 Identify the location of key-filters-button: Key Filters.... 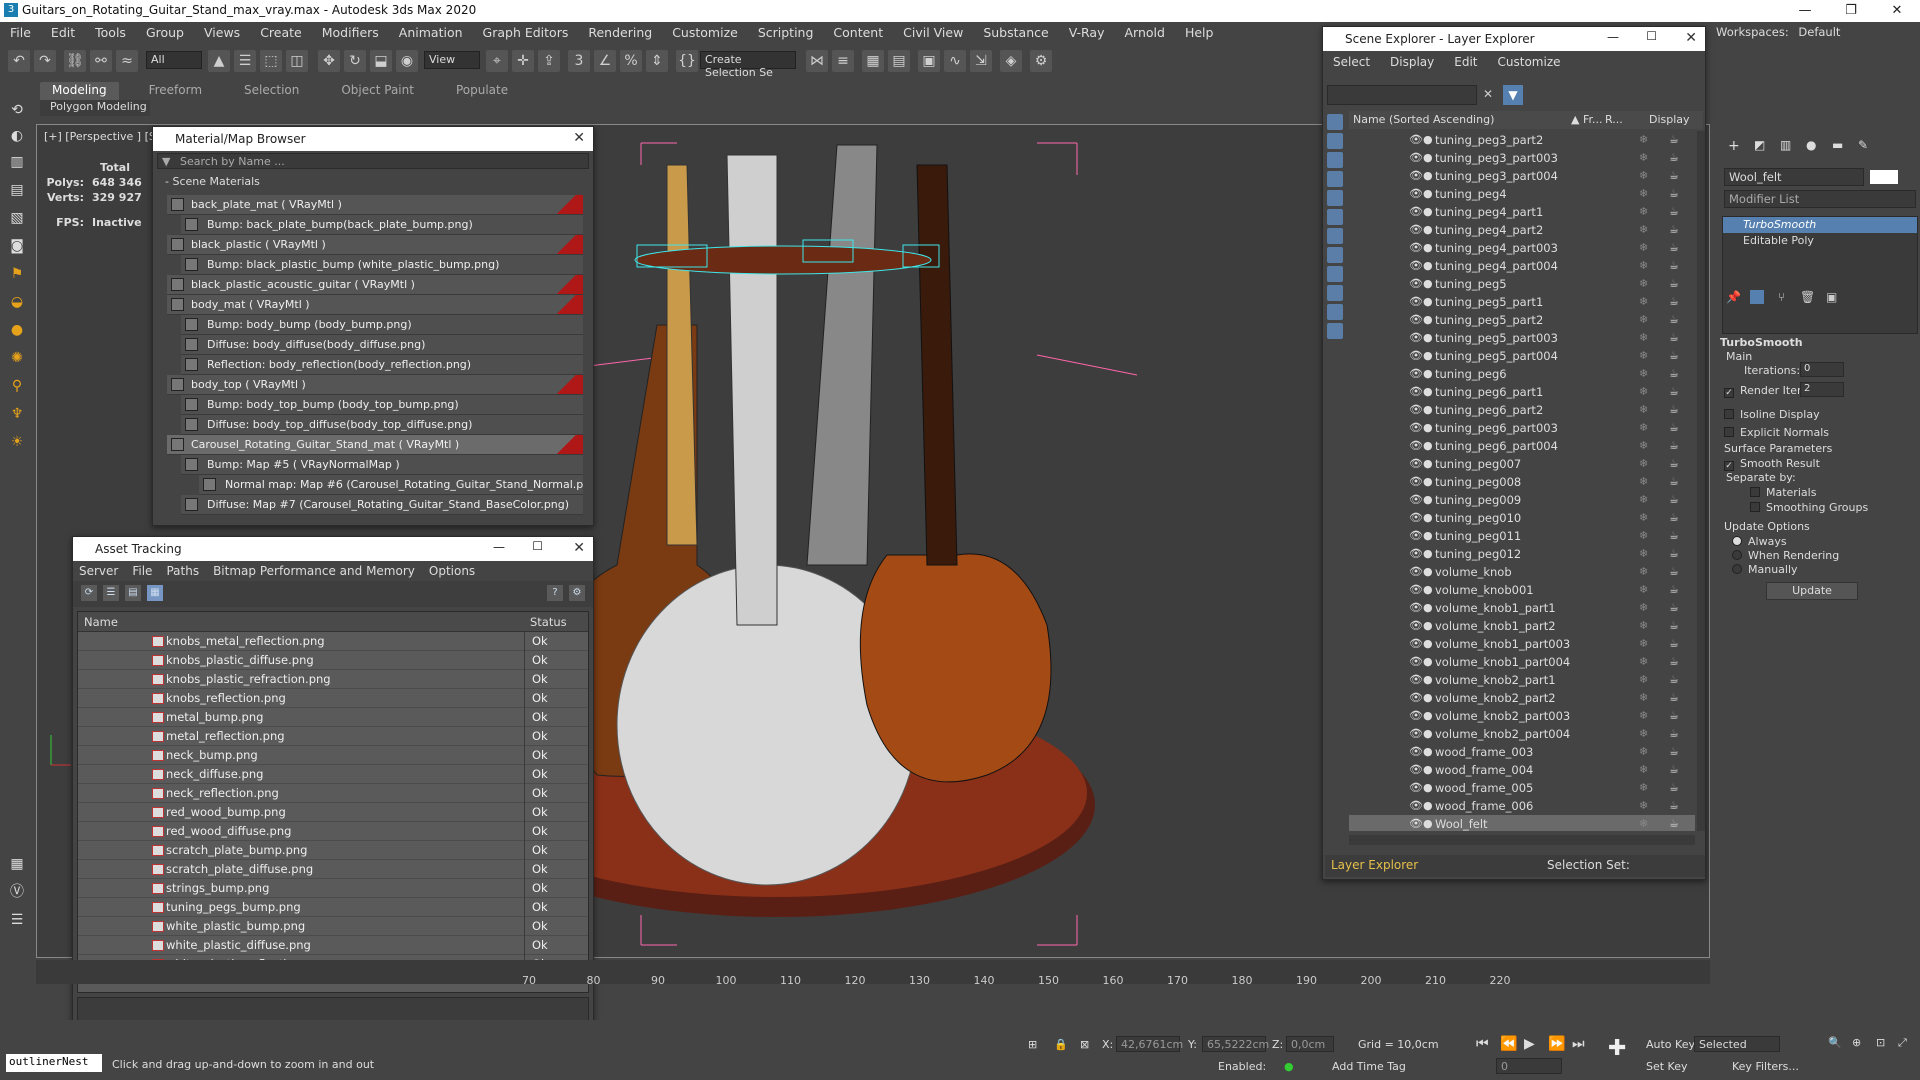
(1765, 1066).